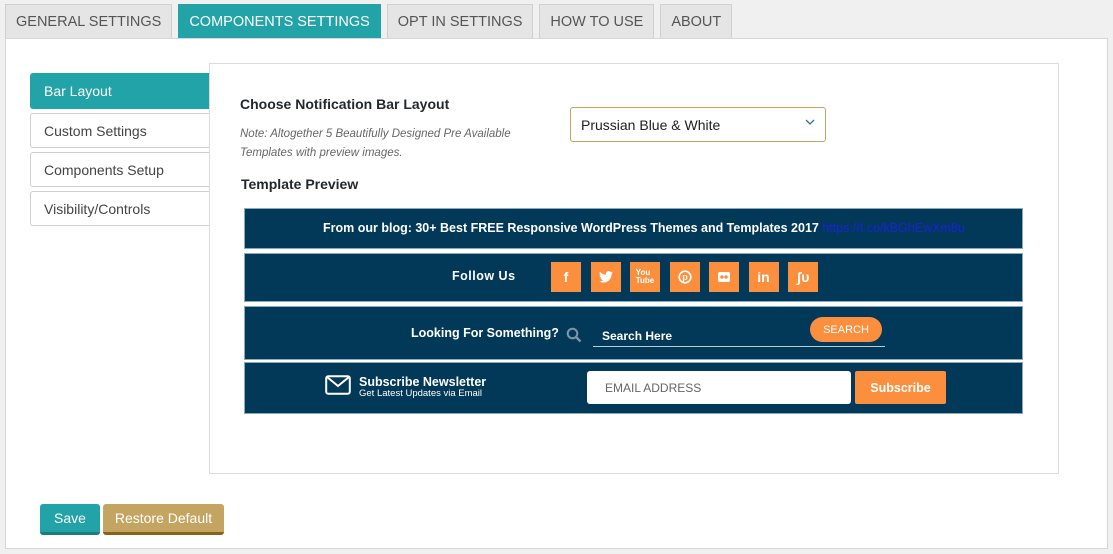 The width and height of the screenshot is (1113, 554). I want to click on facebook-icon: f, so click(566, 277).